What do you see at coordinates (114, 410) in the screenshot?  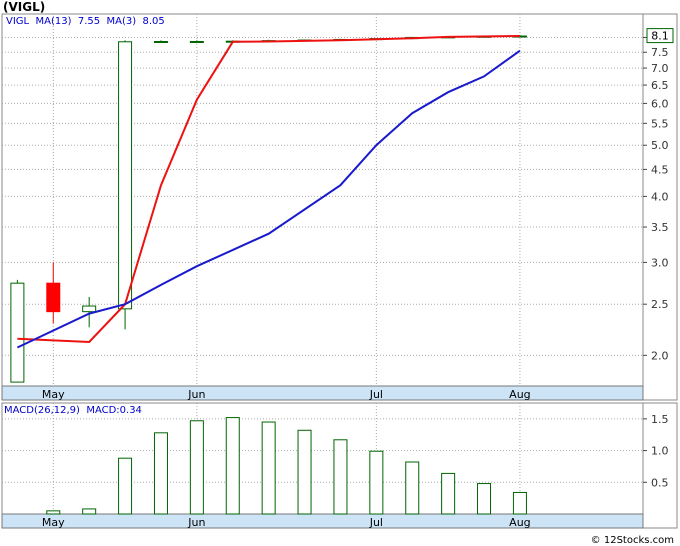 I see `macd-legend-value: MACD:0.34` at bounding box center [114, 410].